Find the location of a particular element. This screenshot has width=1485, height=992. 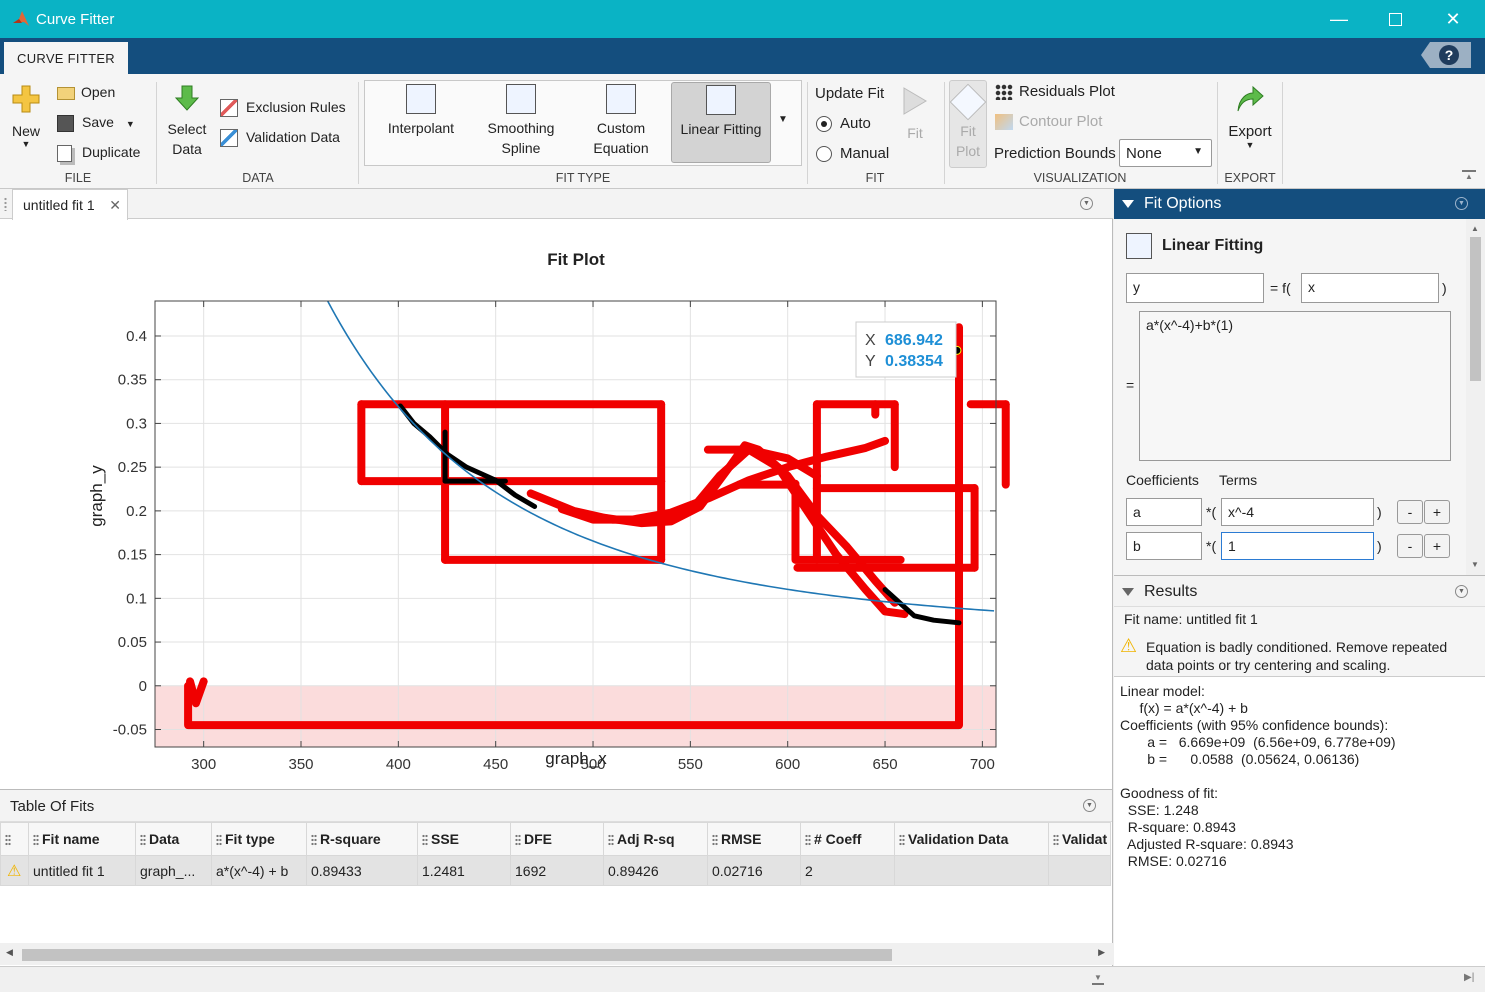

collapse-table-icon: ▼ is located at coordinates (1098, 979).